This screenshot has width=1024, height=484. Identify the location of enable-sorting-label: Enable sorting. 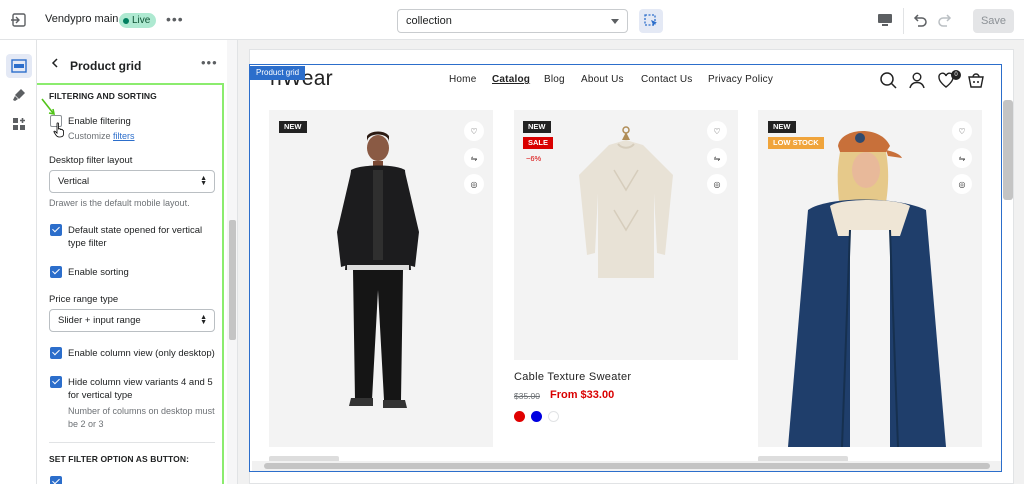
(98, 272).